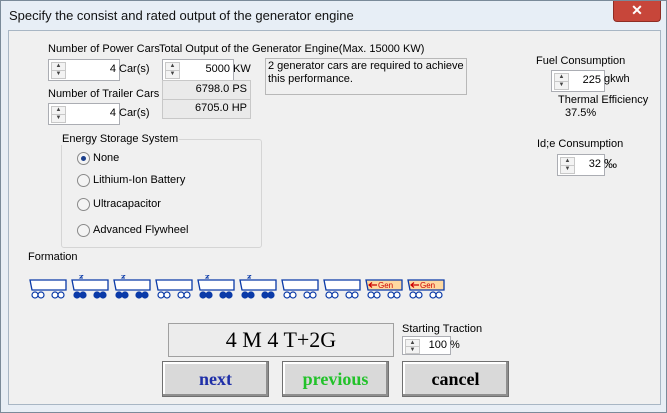 The width and height of the screenshot is (667, 413). Describe the element at coordinates (84, 70) in the screenshot. I see `power-cars-stepper: ▲ ▼ 4` at that location.